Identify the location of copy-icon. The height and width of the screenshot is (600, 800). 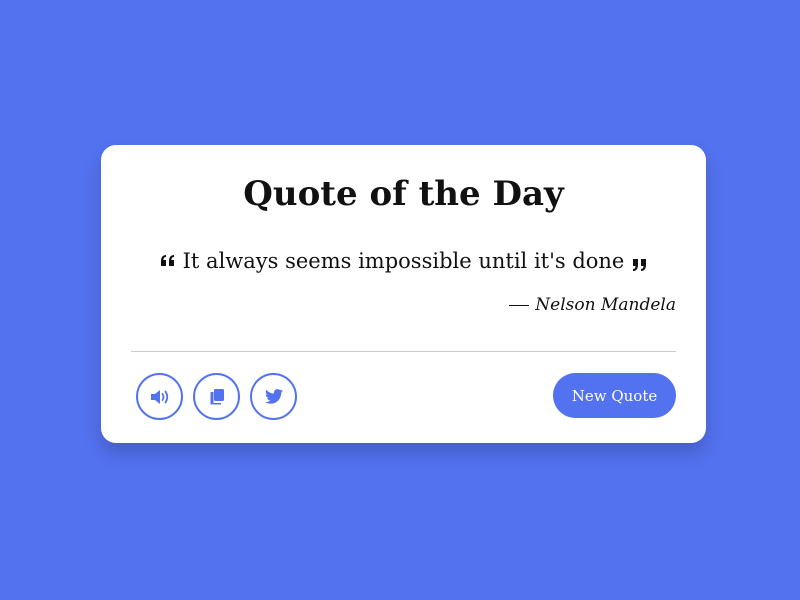
(217, 396).